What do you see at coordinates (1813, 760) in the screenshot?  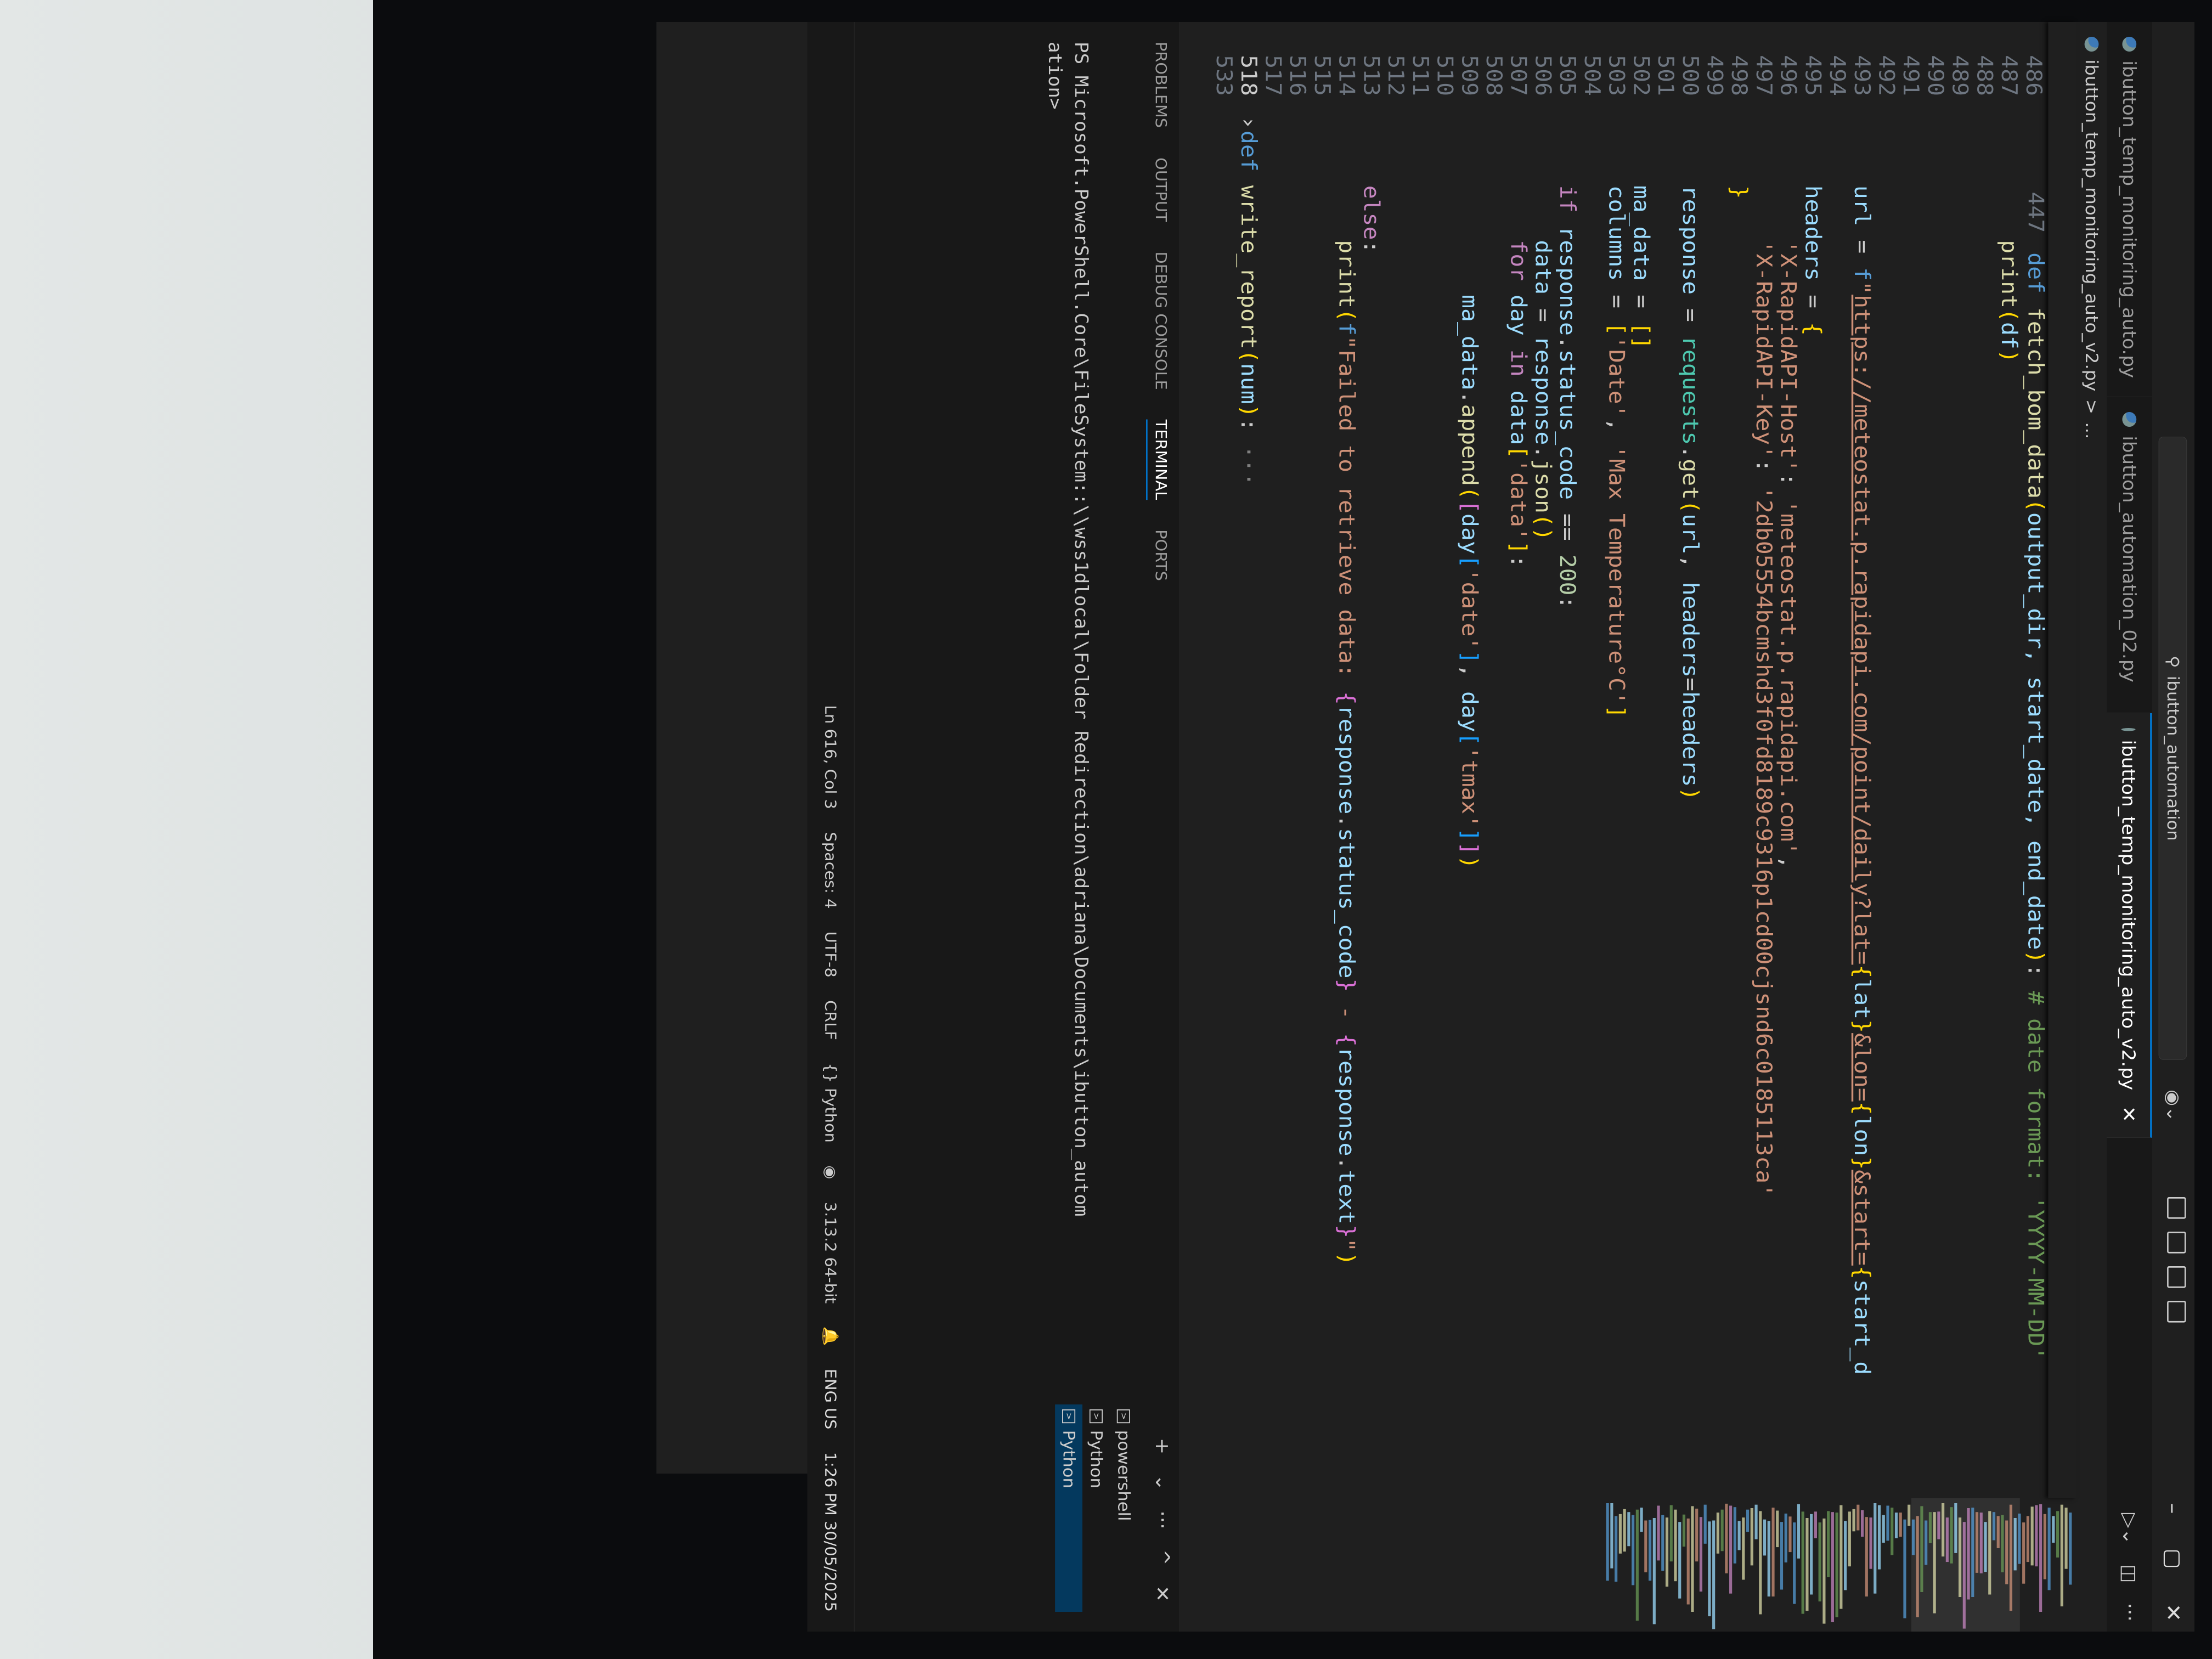 I see `code-line: 495 headers = {` at bounding box center [1813, 760].